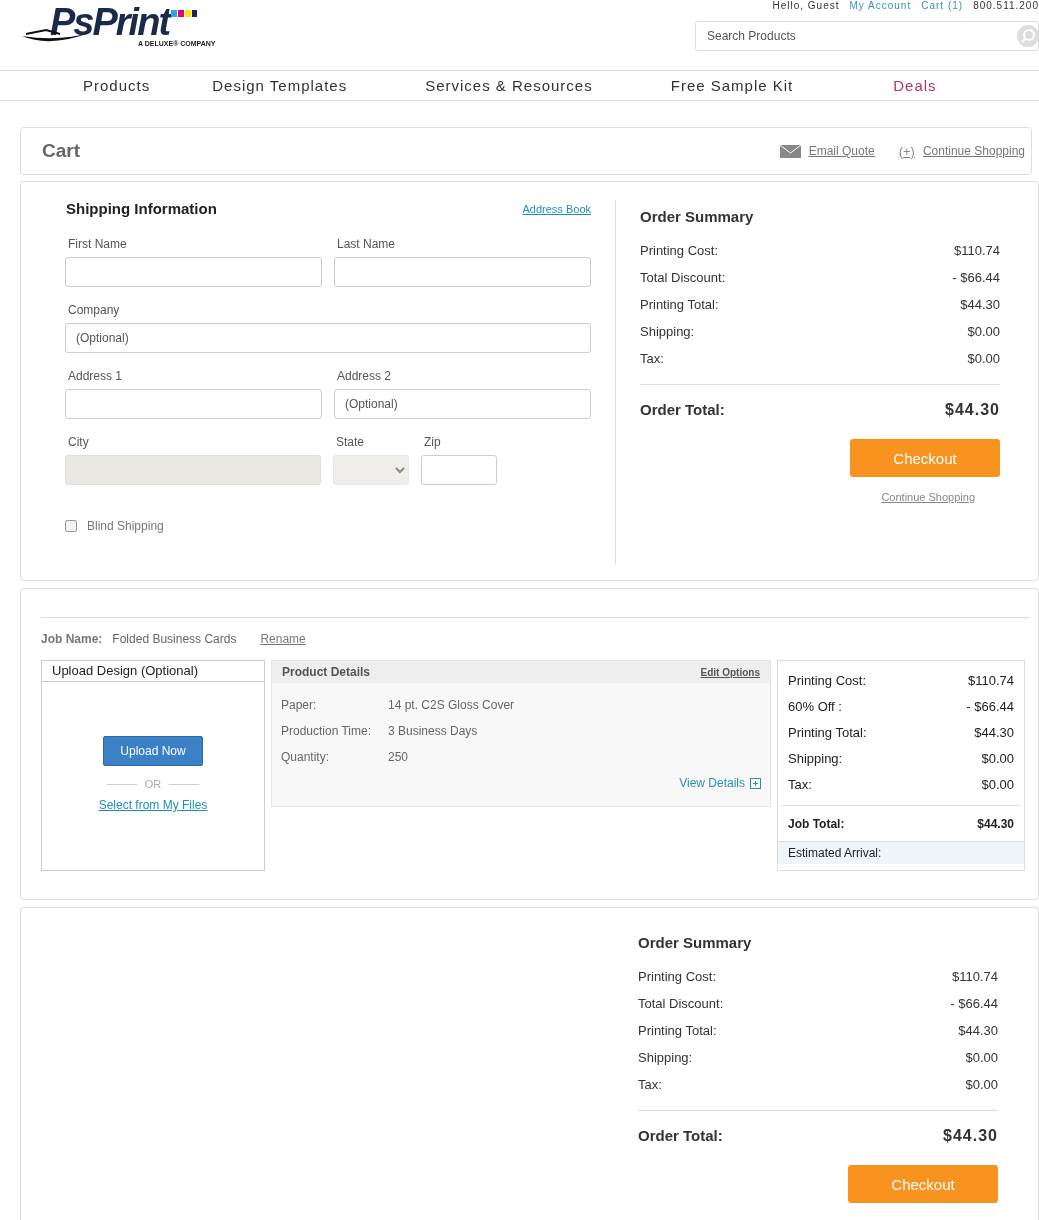 The width and height of the screenshot is (1039, 1220). Describe the element at coordinates (72, 639) in the screenshot. I see `job-name-label: Job Name:` at that location.